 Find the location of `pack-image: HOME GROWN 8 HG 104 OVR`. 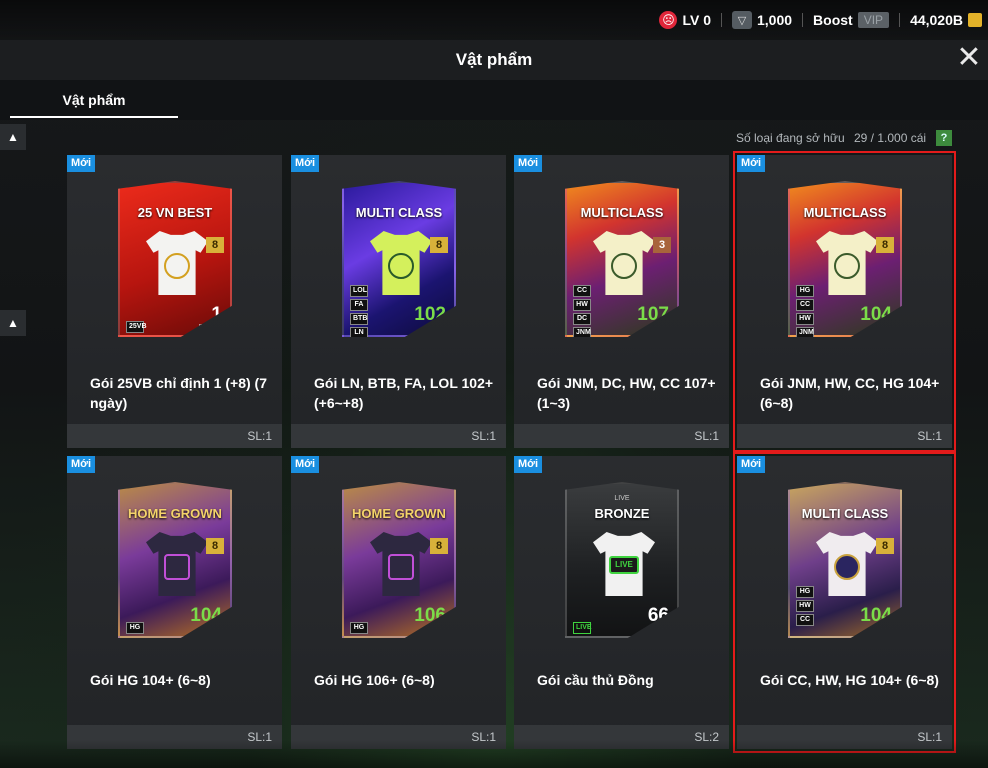

pack-image: HOME GROWN 8 HG 104 OVR is located at coordinates (175, 560).